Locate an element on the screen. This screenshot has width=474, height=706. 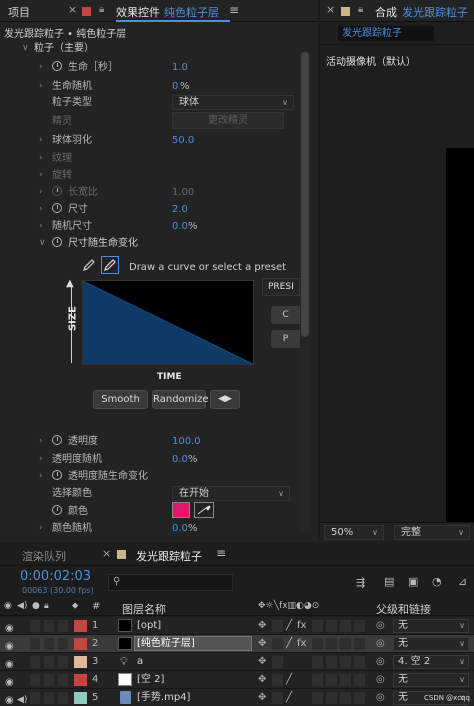
prop-opacity-over-life: › 透明度随生命变化 is located at coordinates (150, 476).